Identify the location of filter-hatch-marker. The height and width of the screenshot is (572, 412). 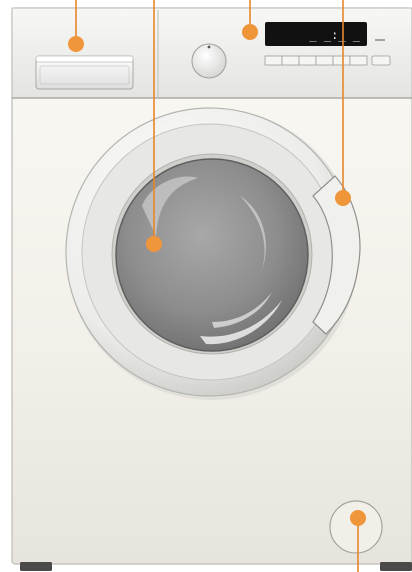
(358, 518).